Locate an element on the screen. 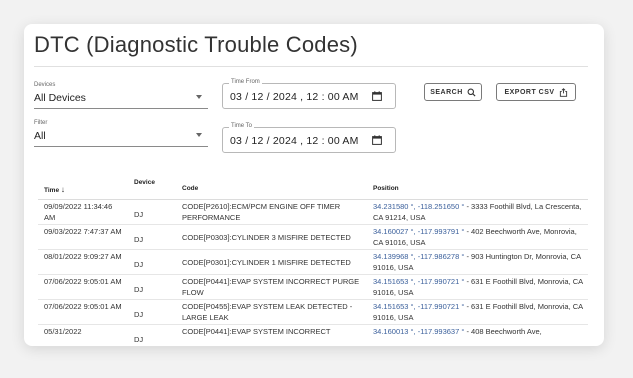 This screenshot has height=378, width=633. devices-value: All Devices is located at coordinates (60, 98).